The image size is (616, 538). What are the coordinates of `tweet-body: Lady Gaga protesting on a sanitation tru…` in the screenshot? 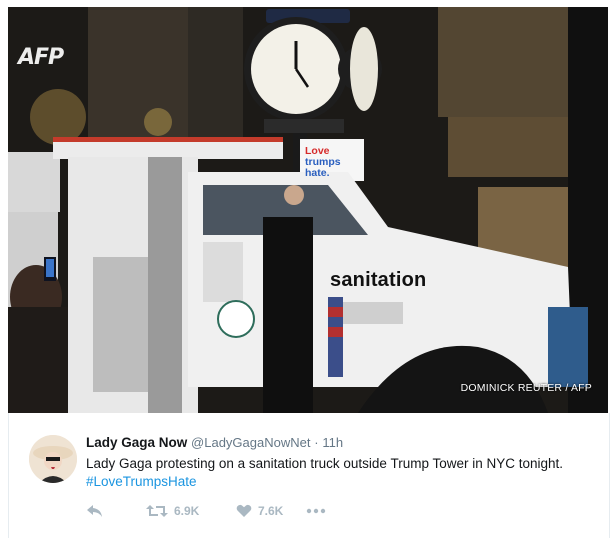 It's located at (325, 463).